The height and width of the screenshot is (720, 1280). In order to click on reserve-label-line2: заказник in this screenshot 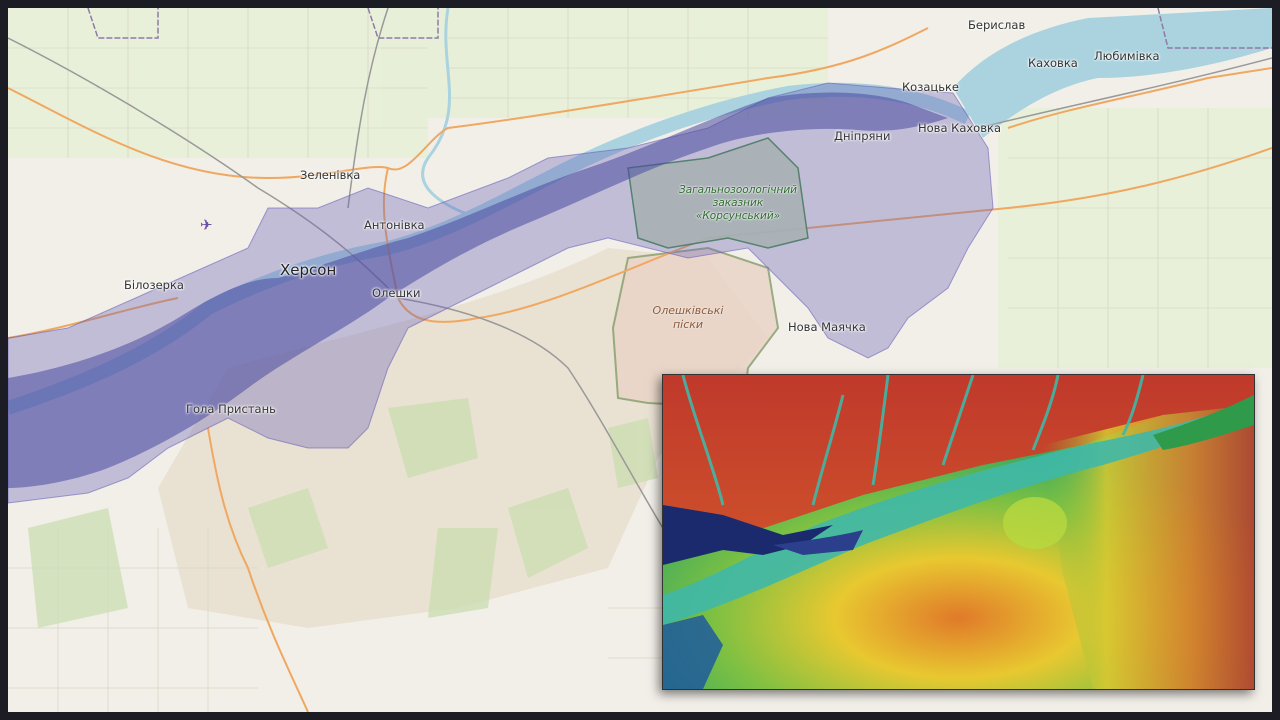, I will do `click(738, 203)`.